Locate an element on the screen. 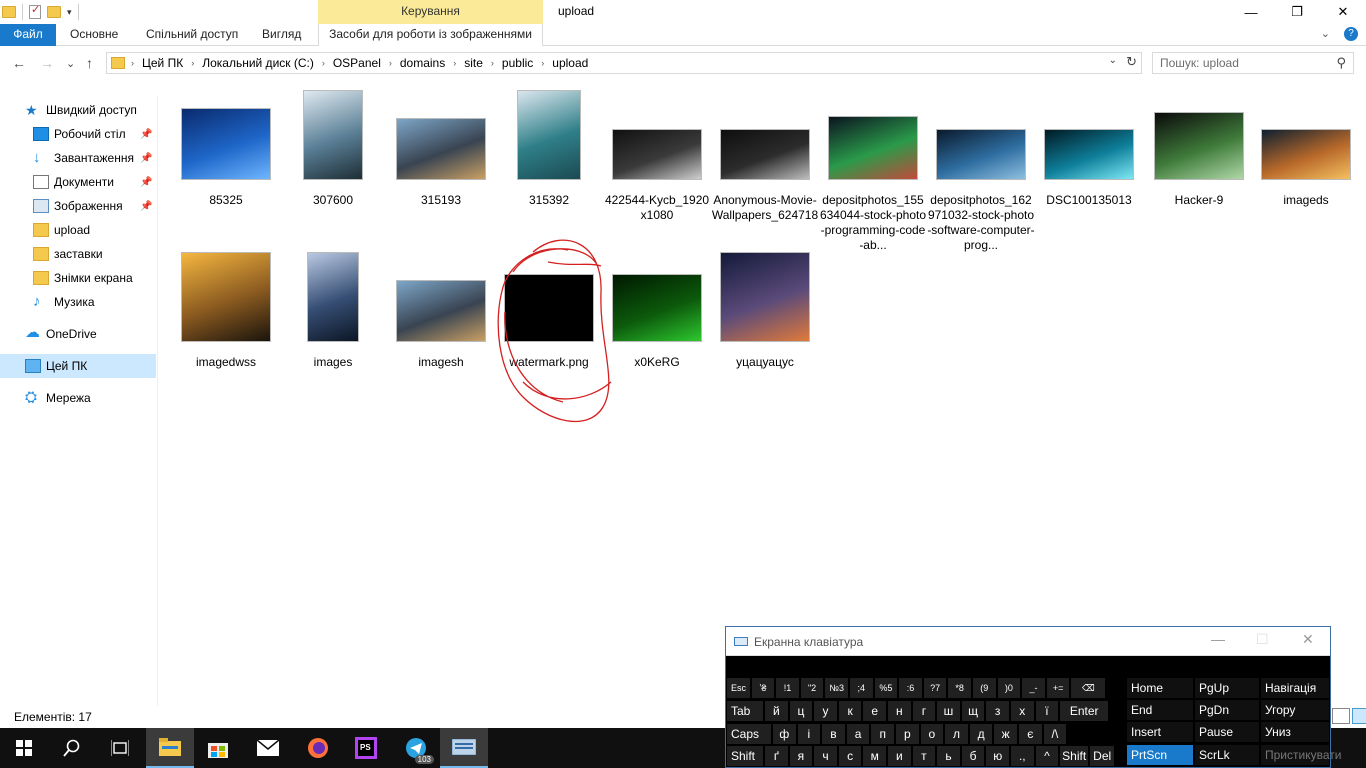  forward-button: → is located at coordinates (47, 63).